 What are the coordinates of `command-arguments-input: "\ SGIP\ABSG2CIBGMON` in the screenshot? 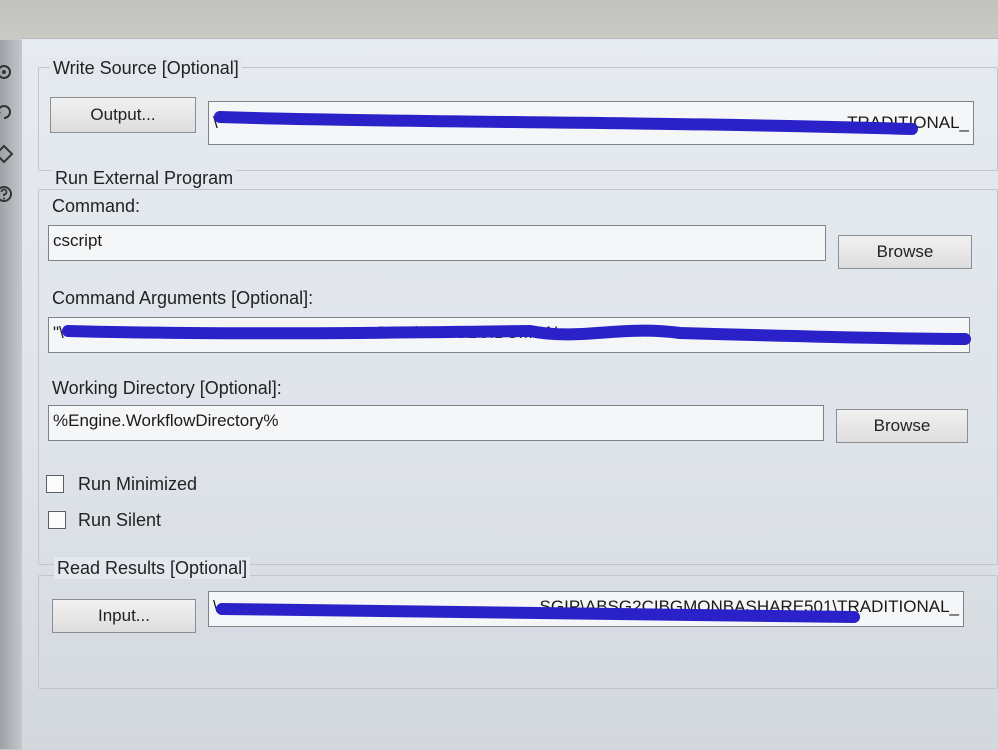 It's located at (509, 335).